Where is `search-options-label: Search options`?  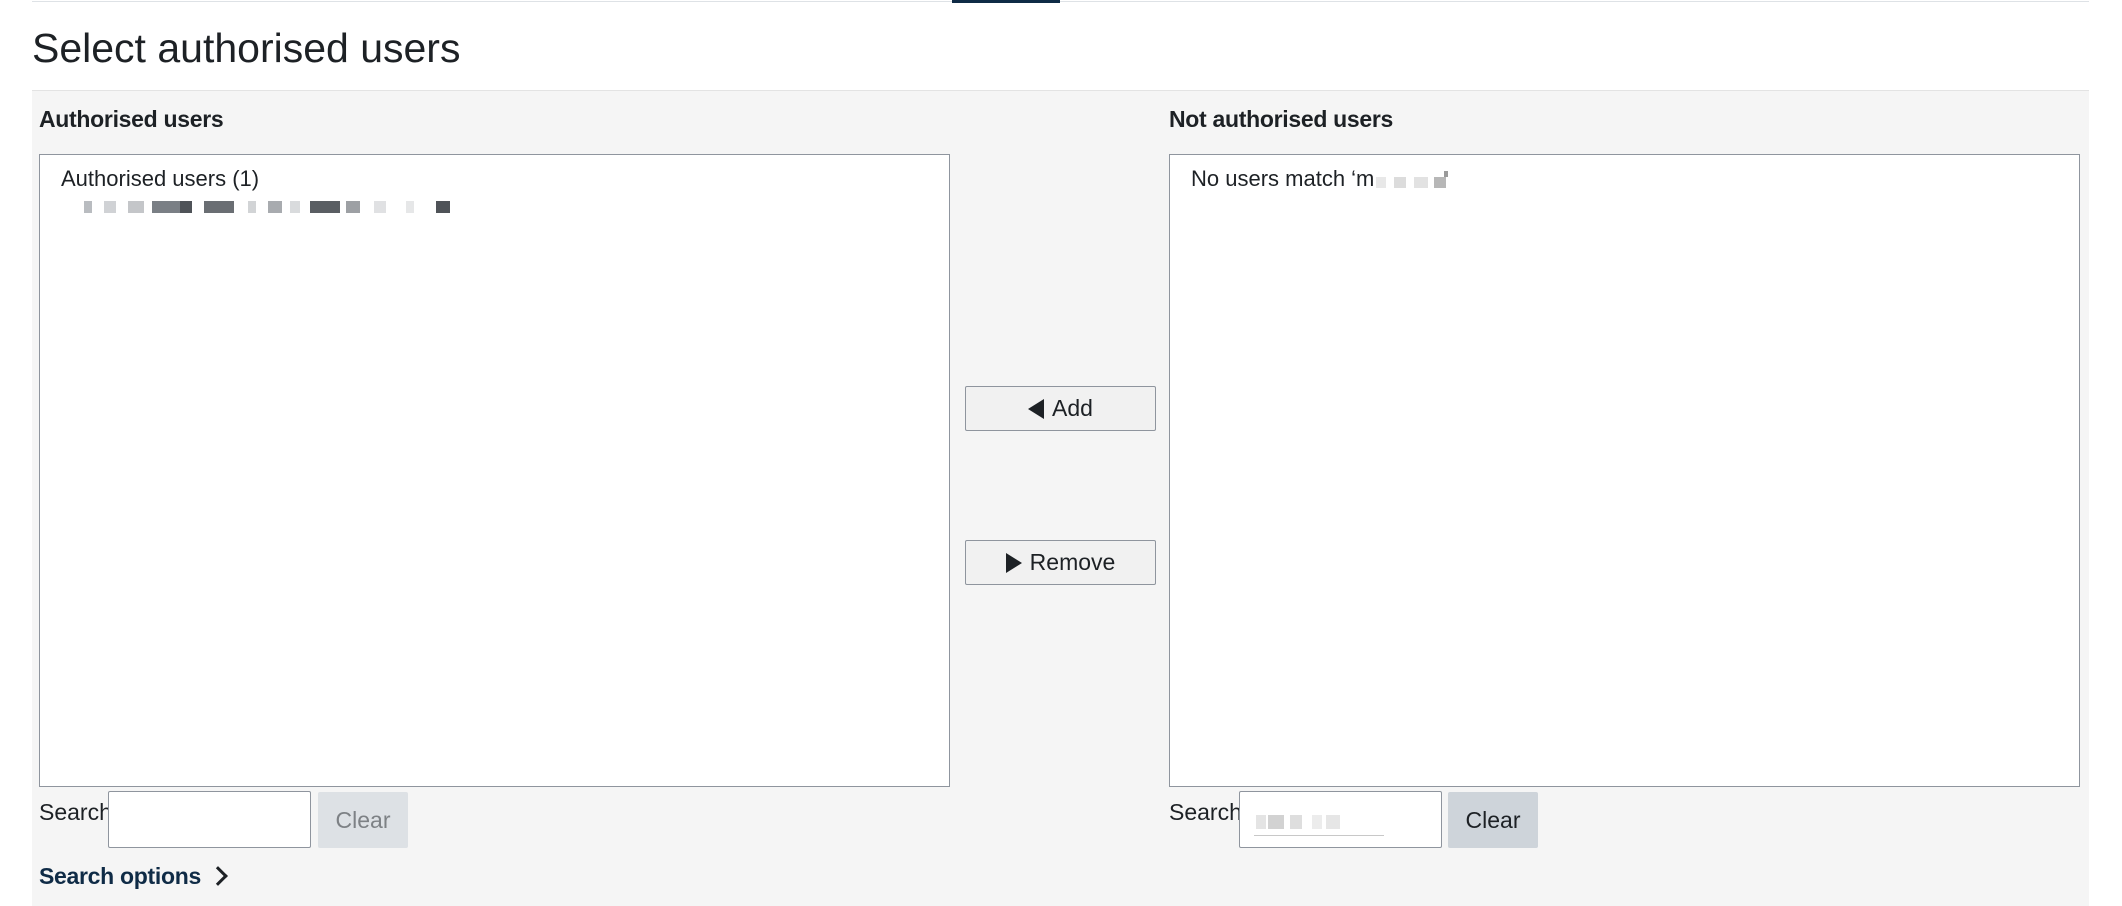
search-options-label: Search options is located at coordinates (120, 876).